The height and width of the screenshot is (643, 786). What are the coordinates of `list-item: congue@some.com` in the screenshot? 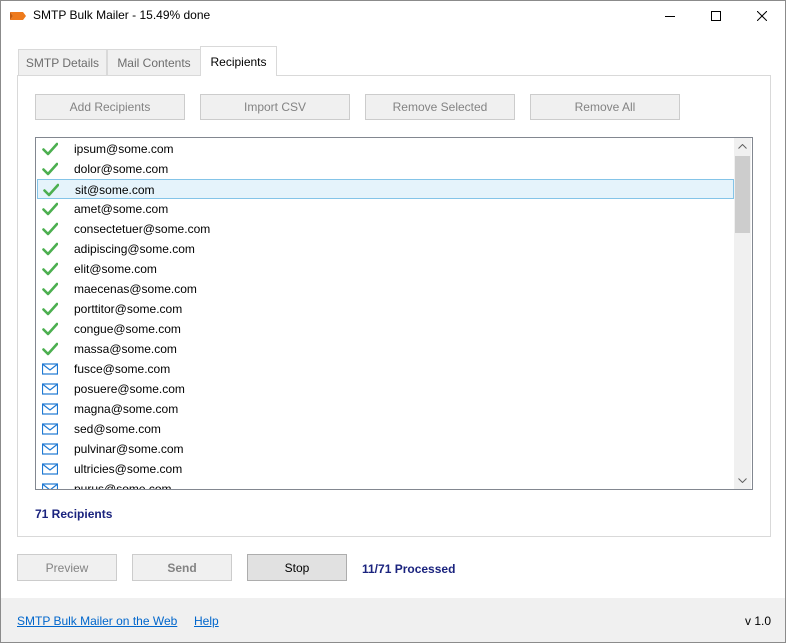 It's located at (385, 329).